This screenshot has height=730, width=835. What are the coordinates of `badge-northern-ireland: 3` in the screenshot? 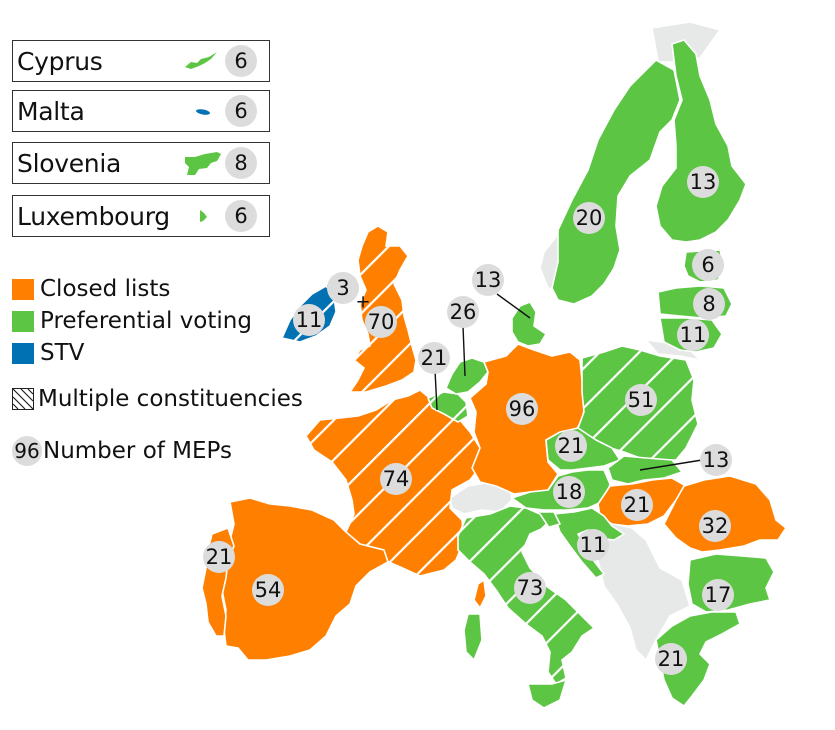 It's located at (343, 288).